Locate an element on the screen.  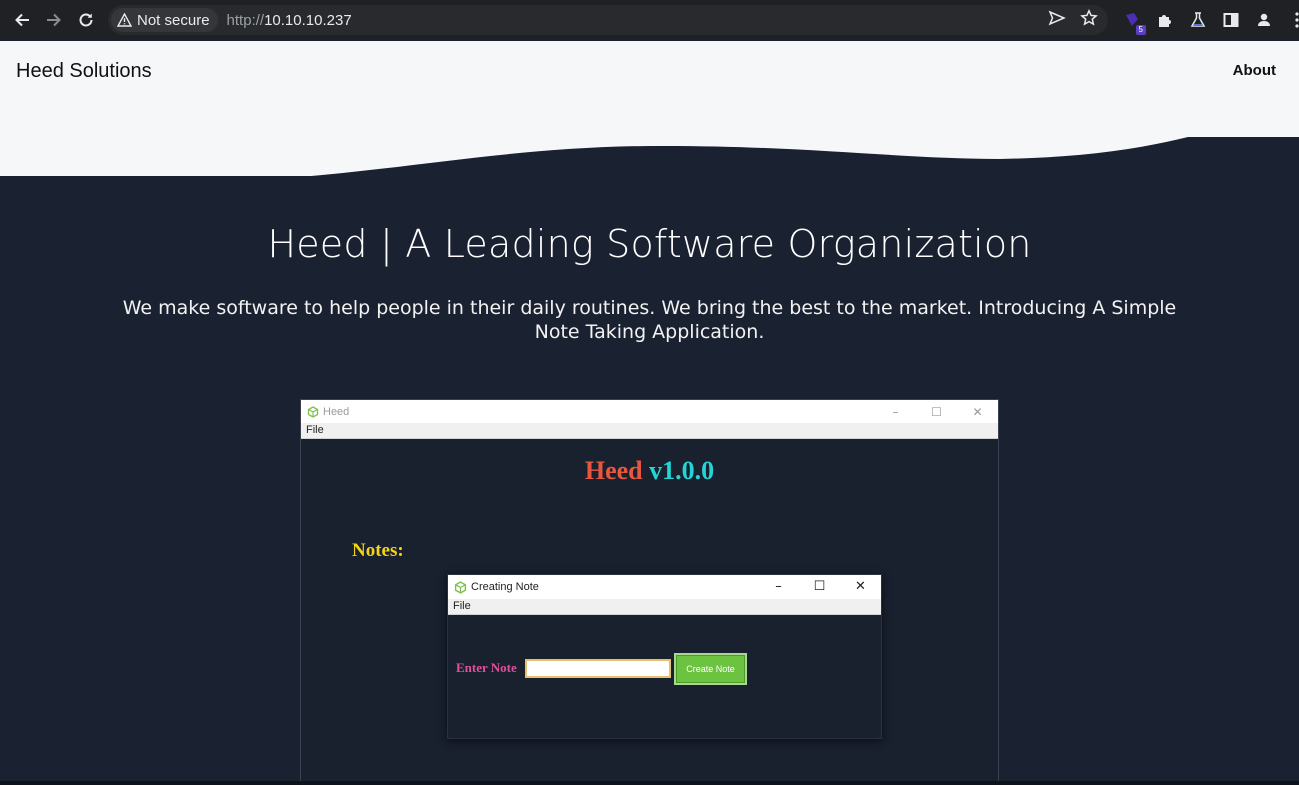
extension-icon: 5 is located at coordinates (1134, 22).